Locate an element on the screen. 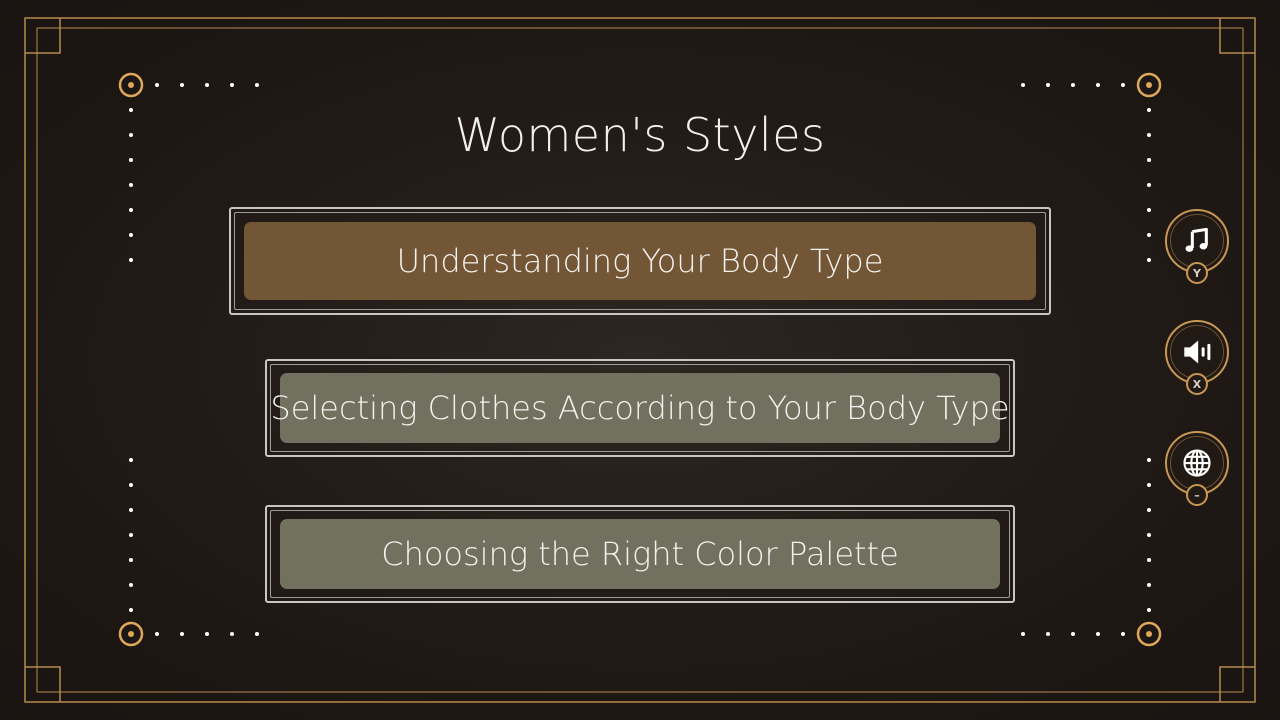  key-hint-badge: Y is located at coordinates (1197, 273).